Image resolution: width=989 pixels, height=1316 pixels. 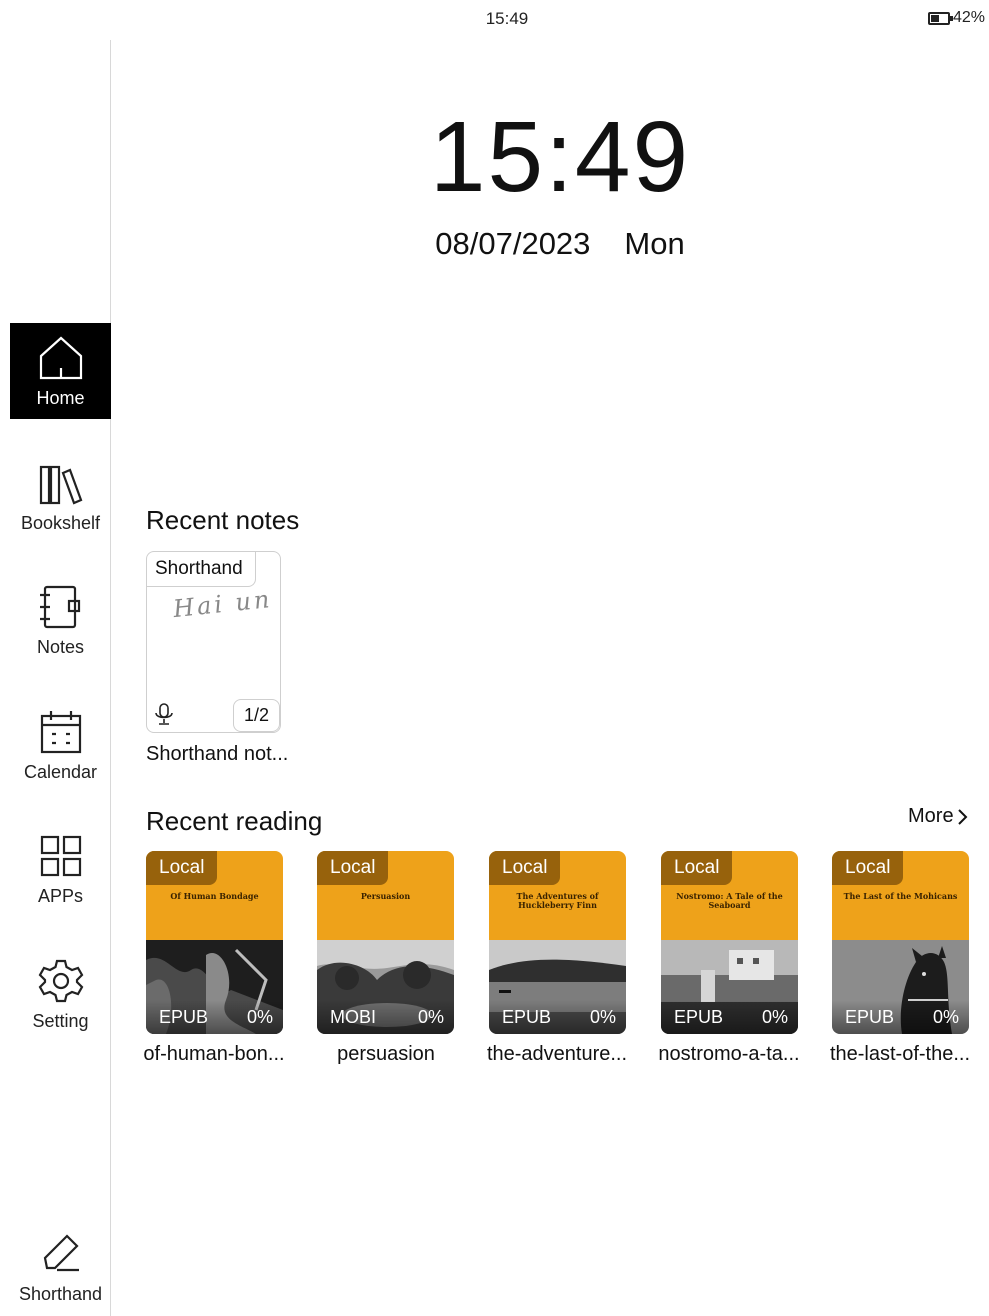 I want to click on book-cover-title: Nostromo: A Tale of the Seaboard, so click(x=729, y=900).